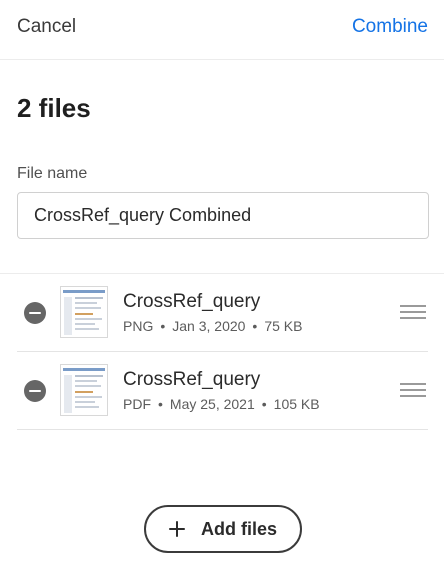  I want to click on file-meta: PDF • May 25, 2021 • 105 KB, so click(221, 404).